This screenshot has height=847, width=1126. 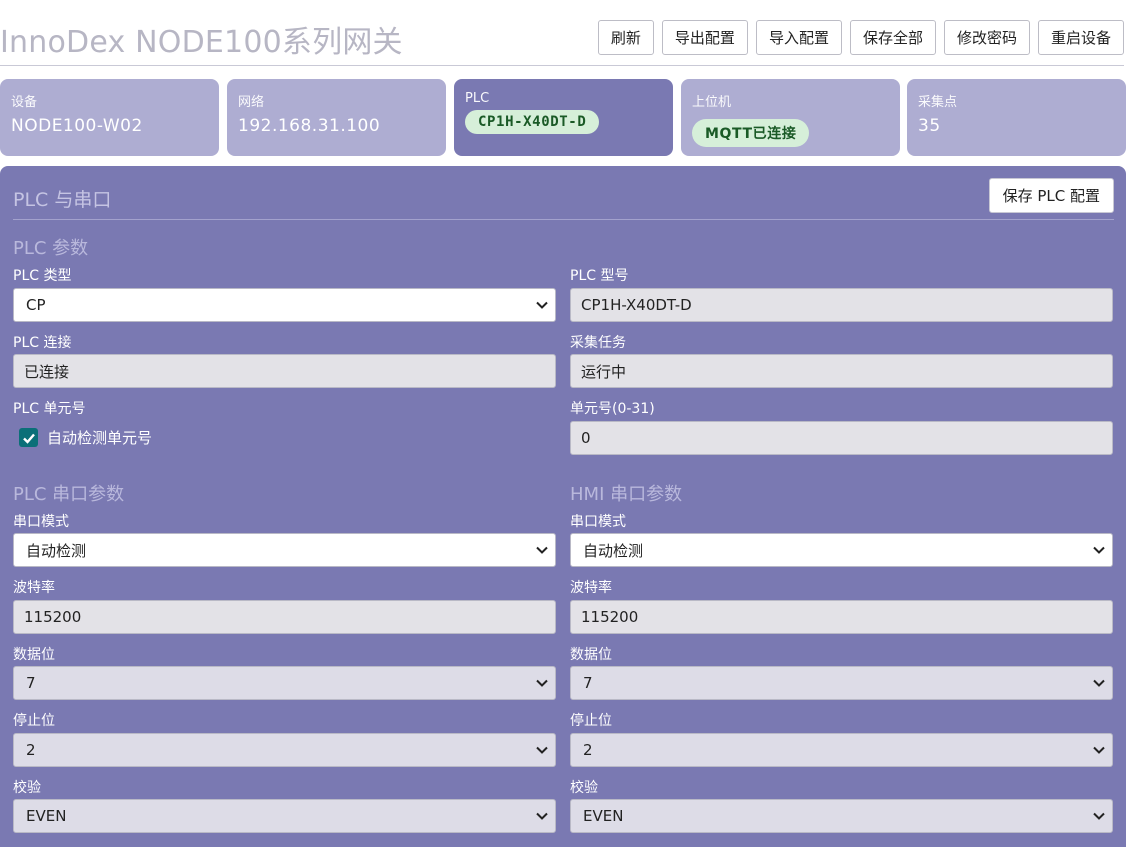 I want to click on plc-baud-label: 波特率, so click(x=34, y=588).